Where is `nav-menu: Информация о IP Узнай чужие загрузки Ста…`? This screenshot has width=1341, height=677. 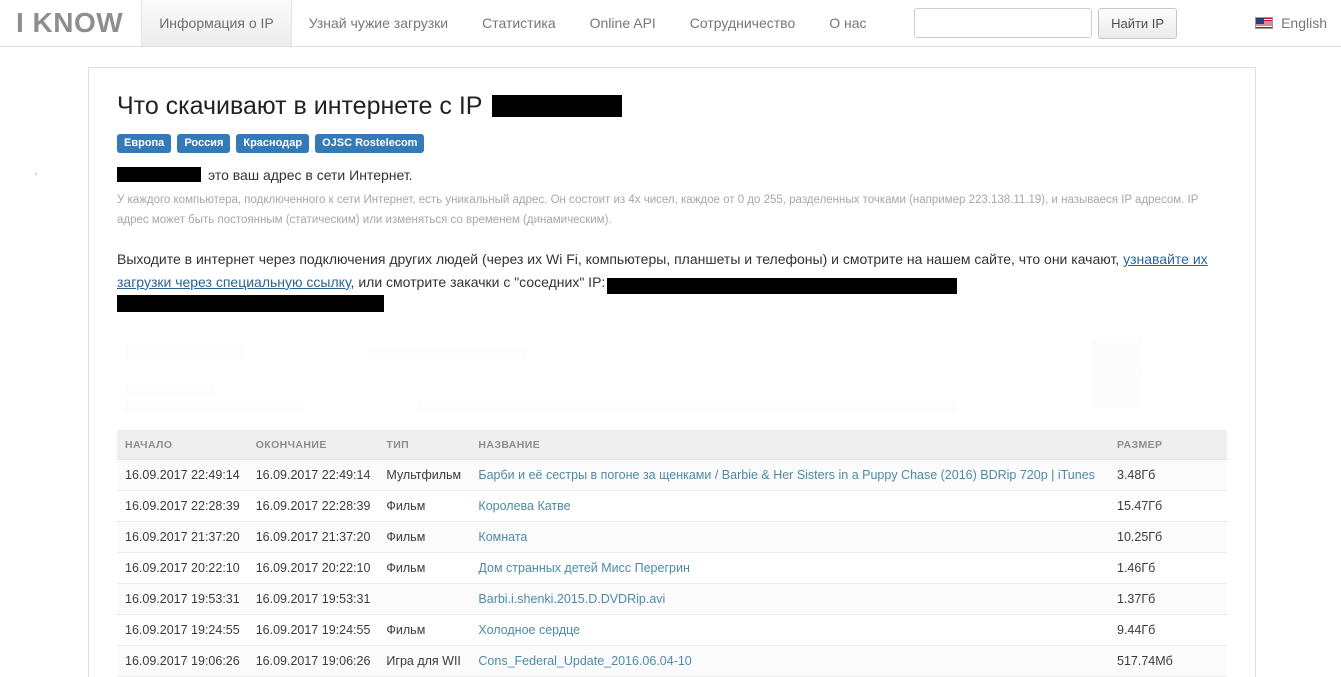 nav-menu: Информация о IP Узнай чужие загрузки Ста… is located at coordinates (512, 23).